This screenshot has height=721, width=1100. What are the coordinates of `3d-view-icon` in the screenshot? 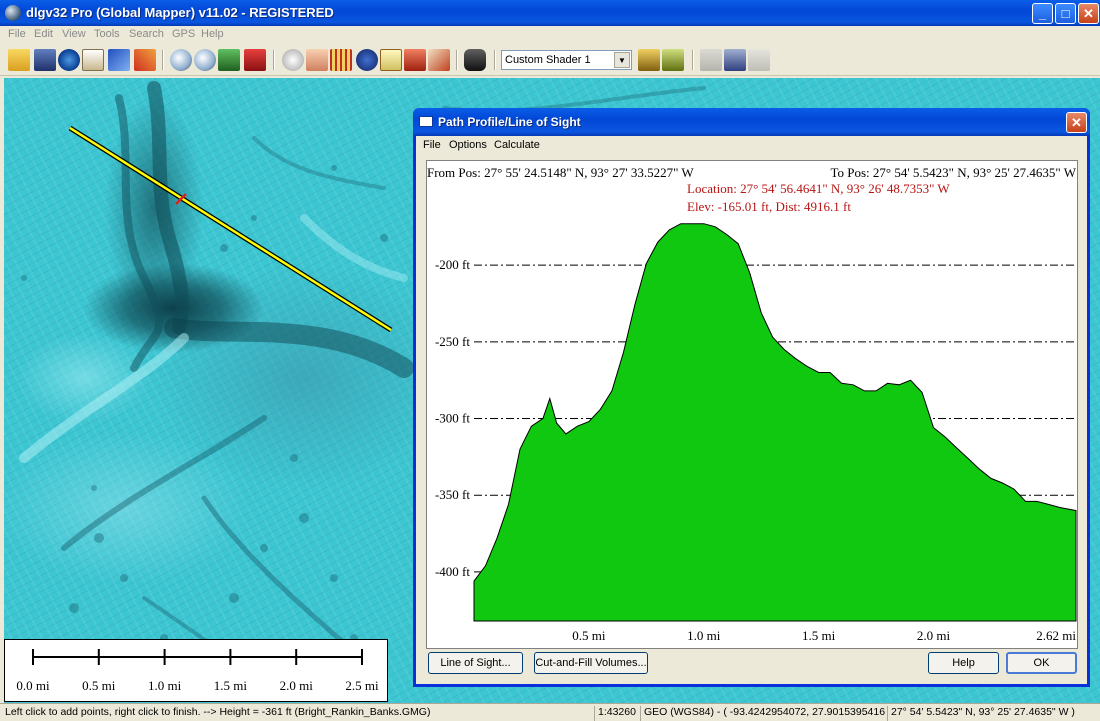 It's located at (673, 60).